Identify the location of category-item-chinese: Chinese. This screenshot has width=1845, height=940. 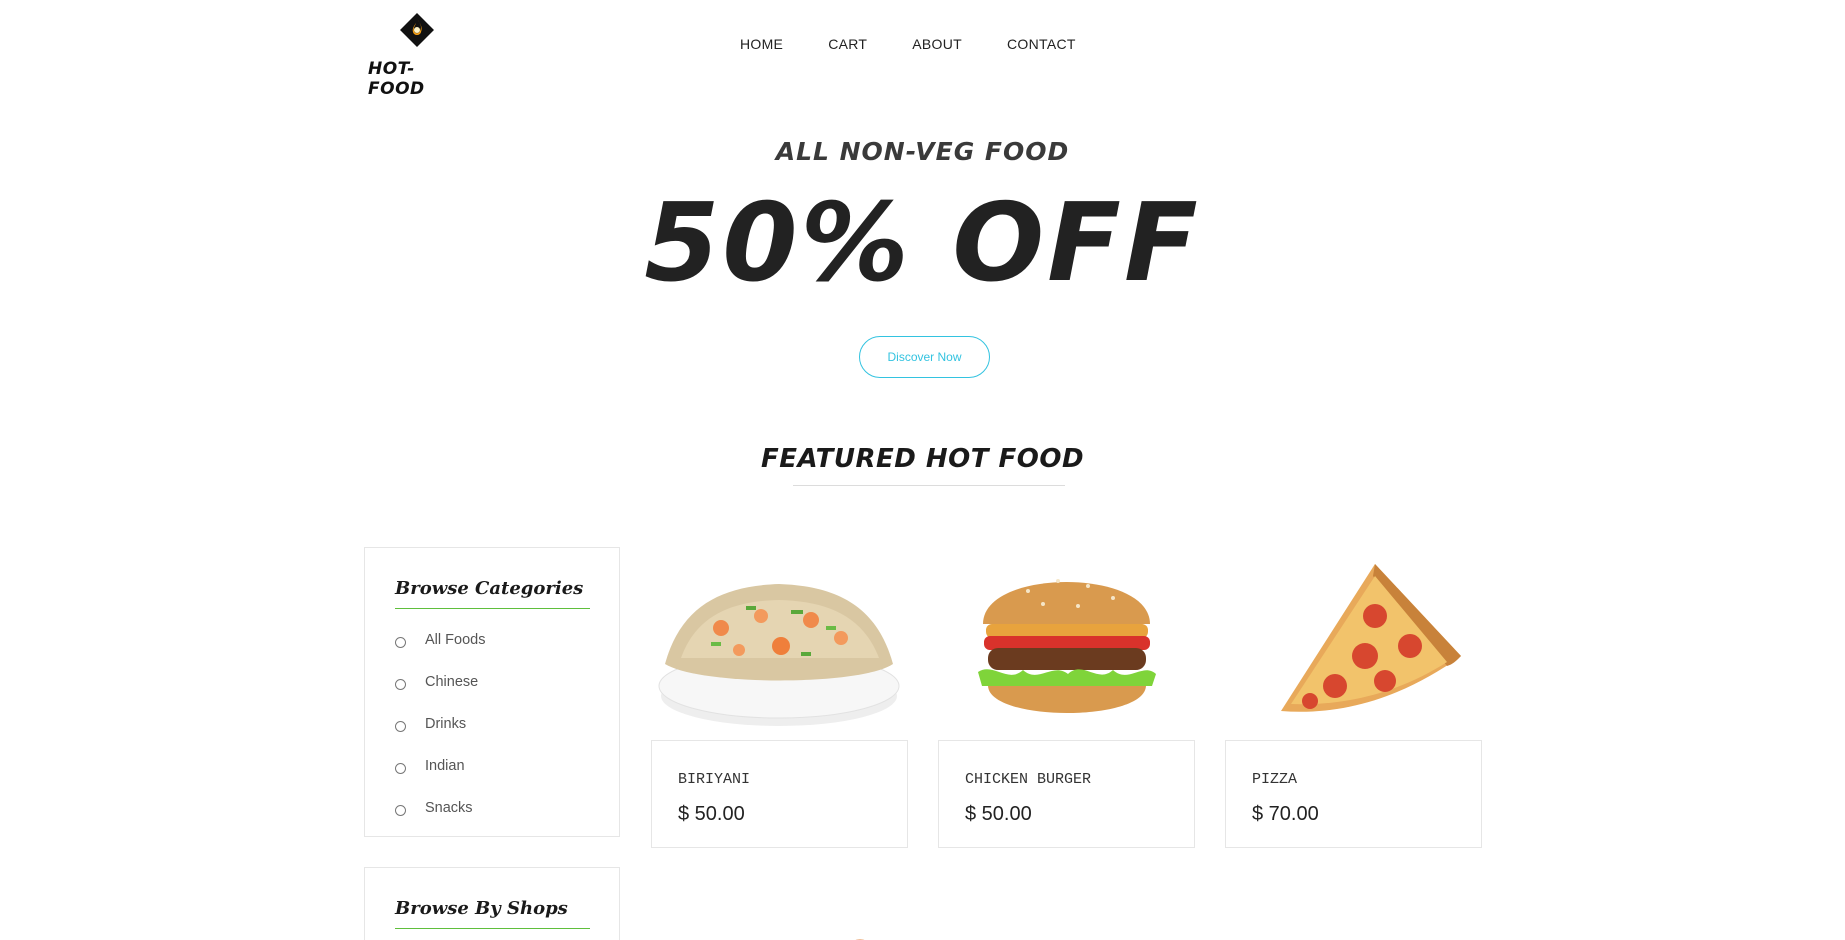
(440, 695).